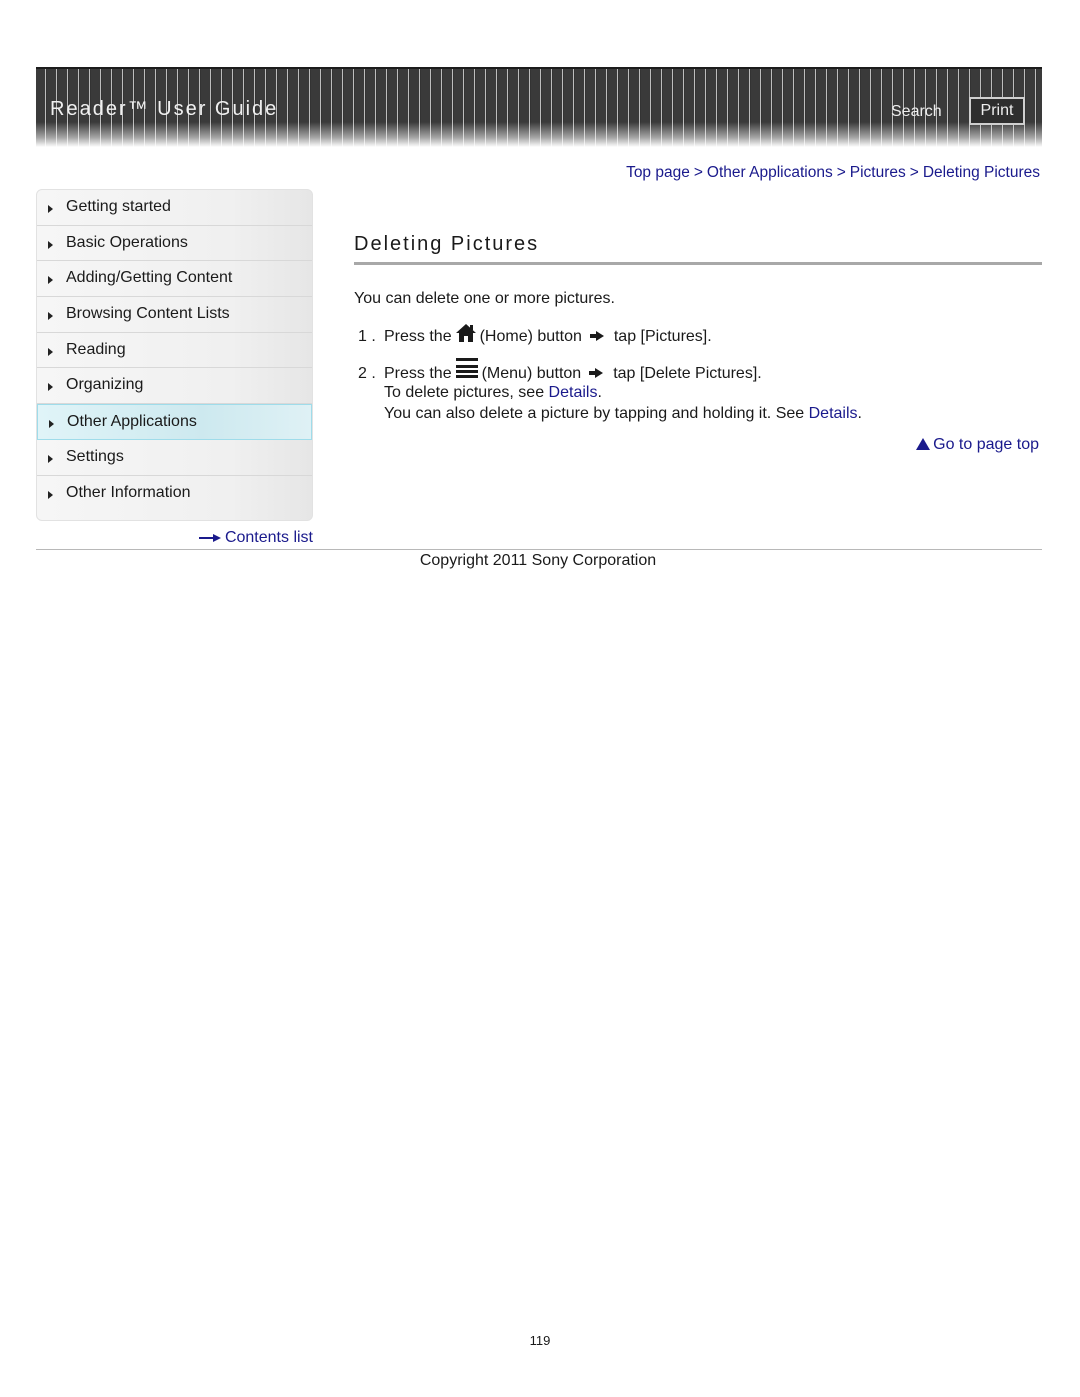 The image size is (1080, 1397). What do you see at coordinates (95, 456) in the screenshot?
I see `sidebar-item-label: Settings` at bounding box center [95, 456].